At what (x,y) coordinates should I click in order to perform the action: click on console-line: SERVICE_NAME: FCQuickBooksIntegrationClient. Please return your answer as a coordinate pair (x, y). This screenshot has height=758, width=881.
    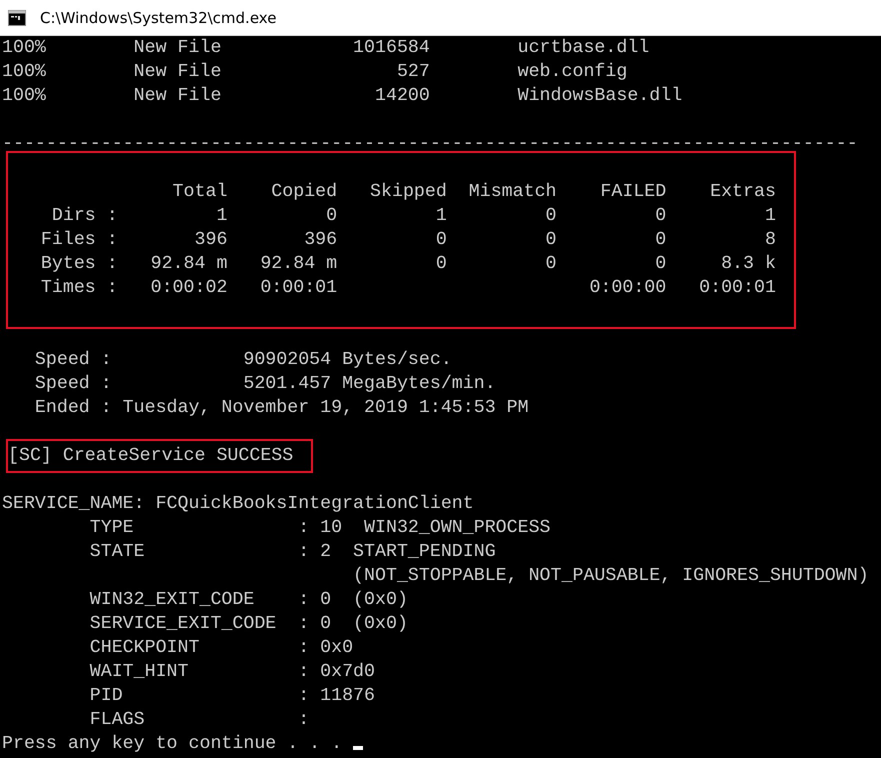
    Looking at the image, I should click on (238, 504).